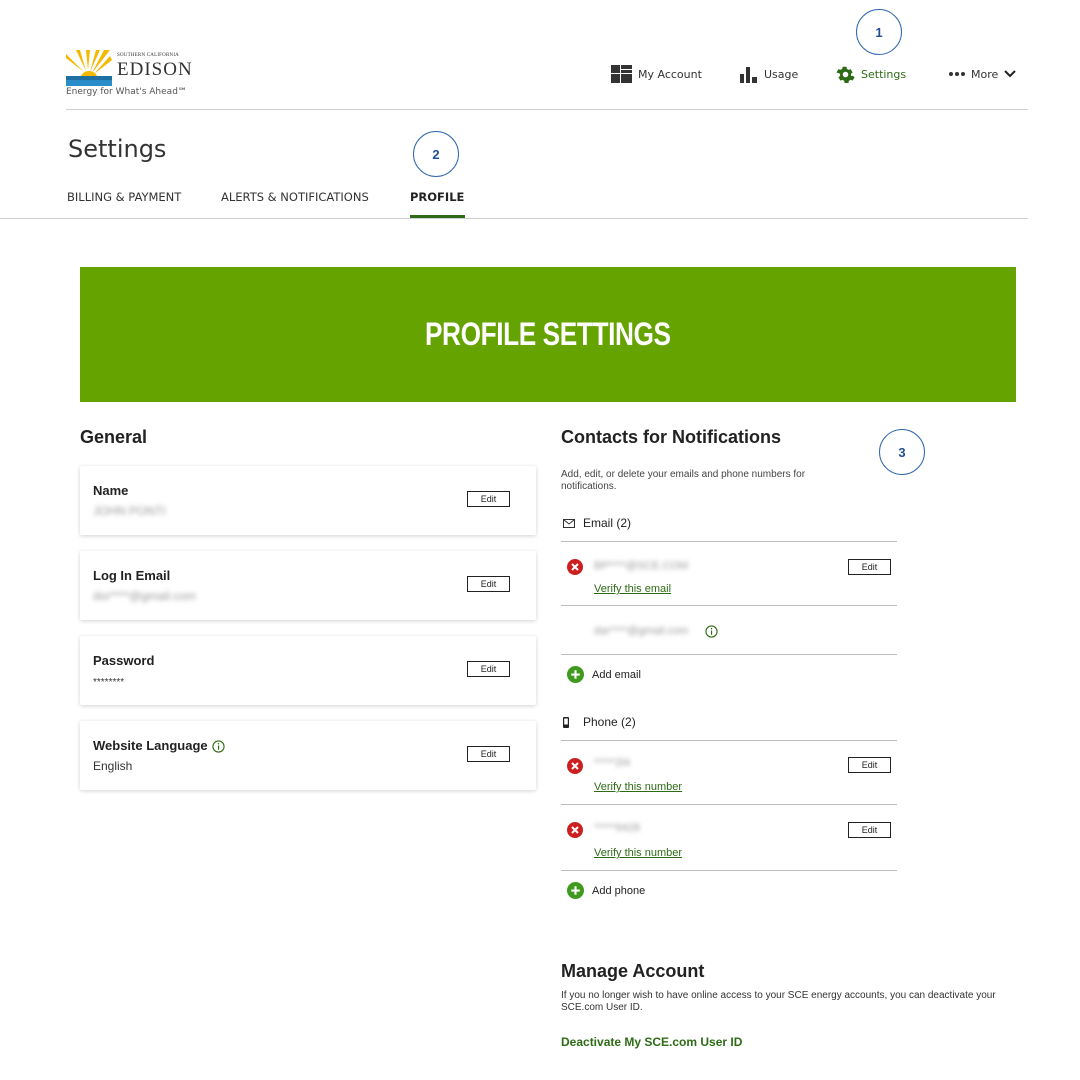 The image size is (1080, 1080). What do you see at coordinates (609, 722) in the screenshot?
I see `phone-group-label: Phone (2)` at bounding box center [609, 722].